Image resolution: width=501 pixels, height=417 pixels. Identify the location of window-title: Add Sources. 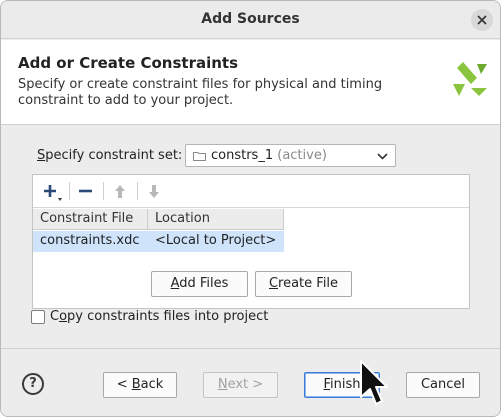
(250, 19).